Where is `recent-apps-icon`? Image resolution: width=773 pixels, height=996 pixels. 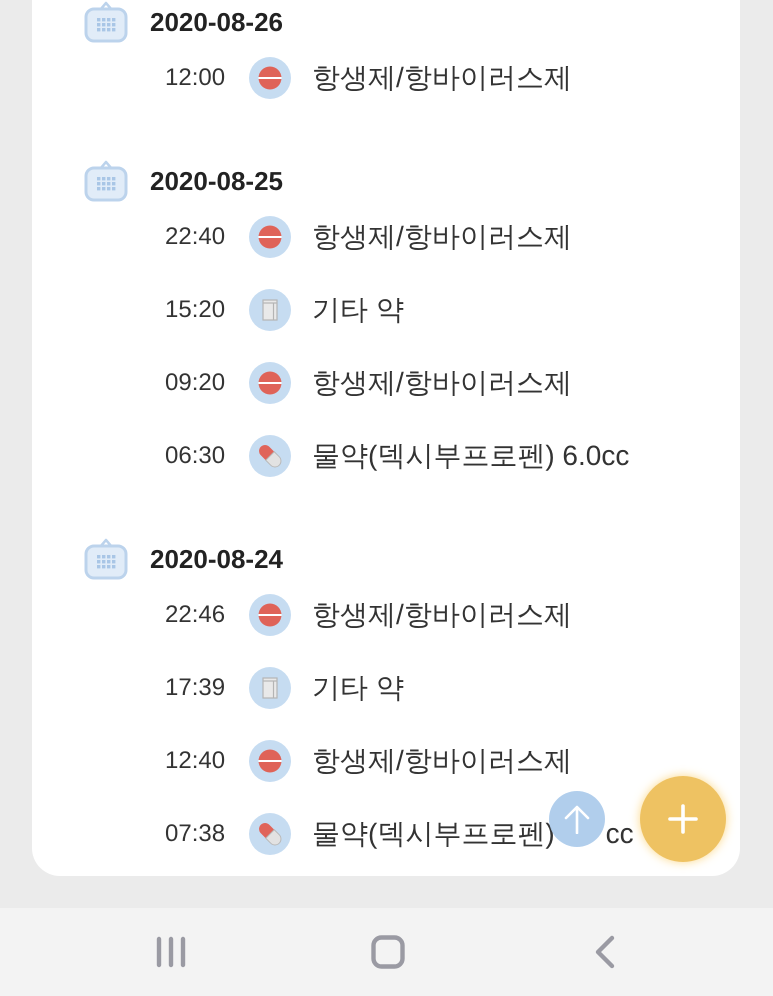 recent-apps-icon is located at coordinates (171, 952).